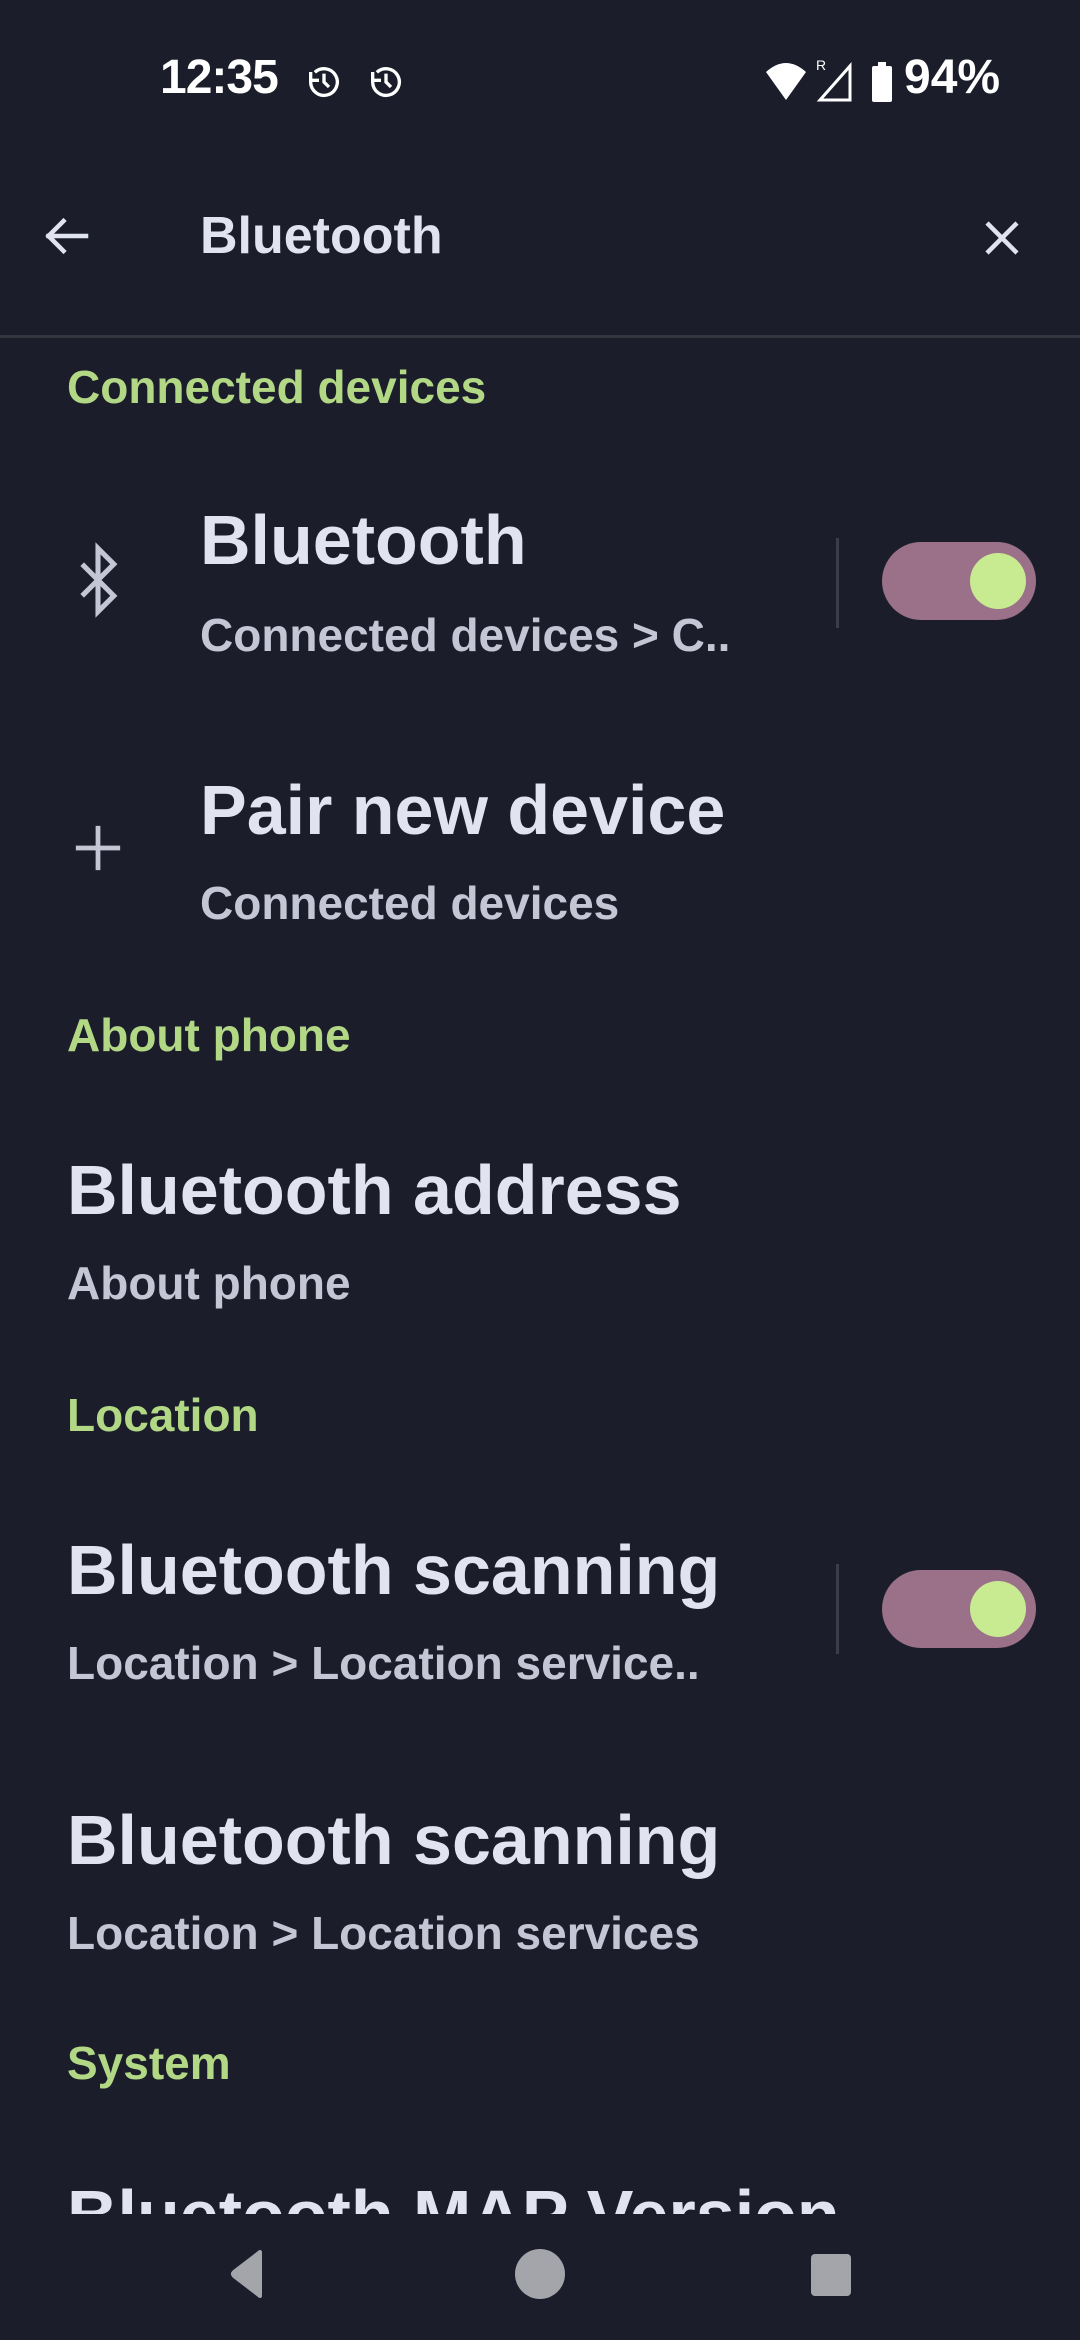 This screenshot has height=2340, width=1080. I want to click on navigation-bar, so click(540, 2277).